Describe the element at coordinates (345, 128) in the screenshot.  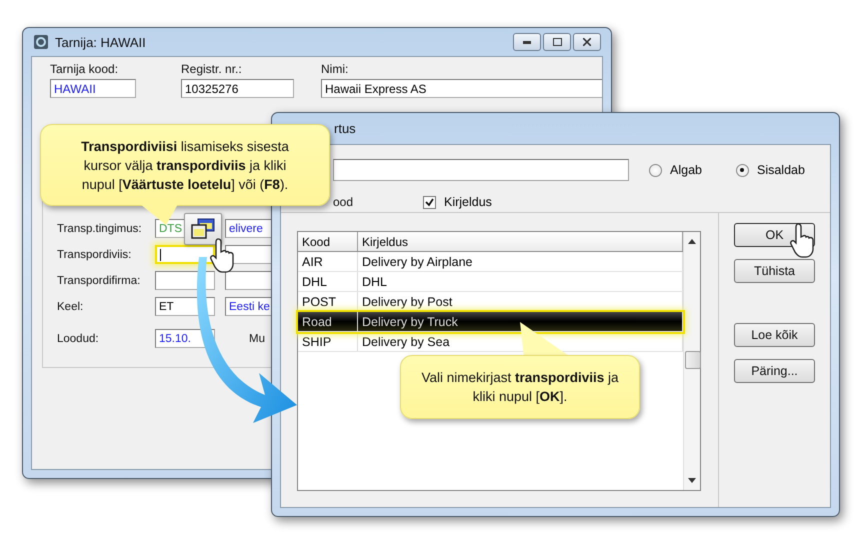
I see `dialog-title: rtus` at that location.